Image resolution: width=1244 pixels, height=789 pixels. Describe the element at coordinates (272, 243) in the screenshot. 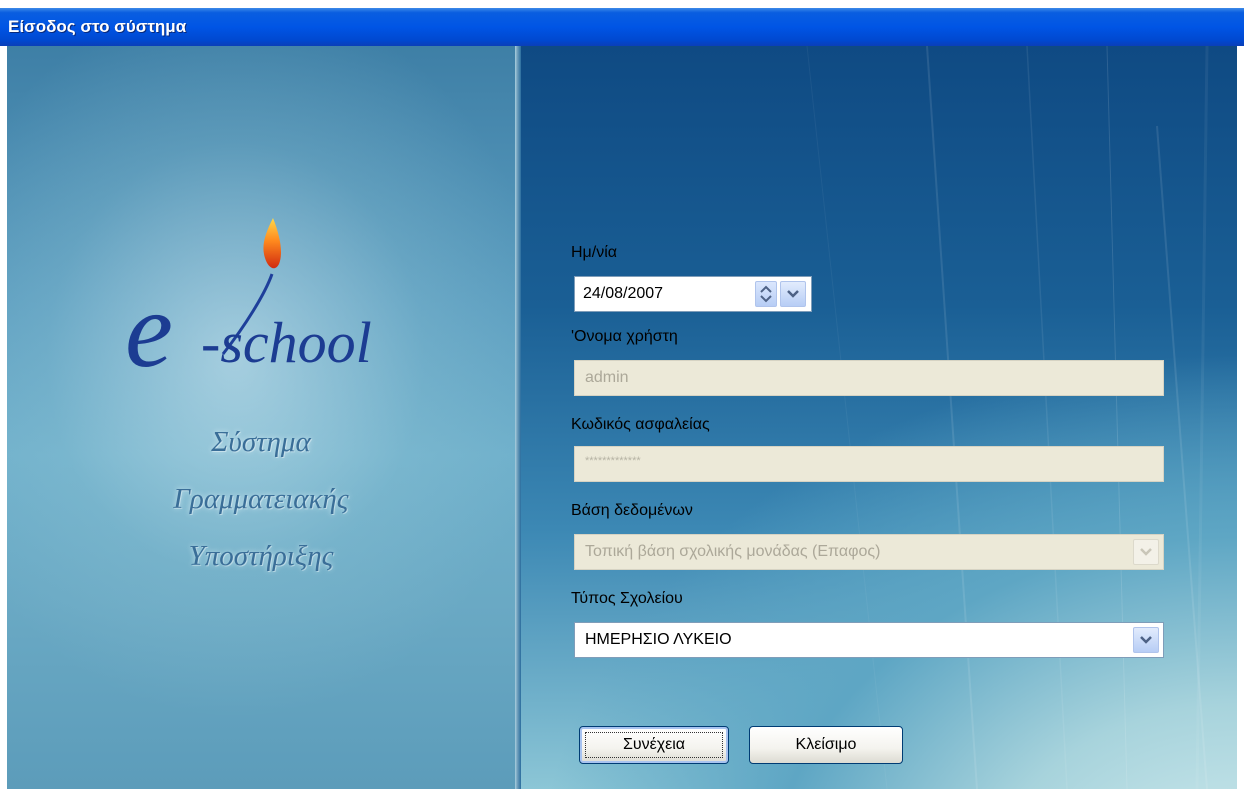

I see `flame-icon` at that location.